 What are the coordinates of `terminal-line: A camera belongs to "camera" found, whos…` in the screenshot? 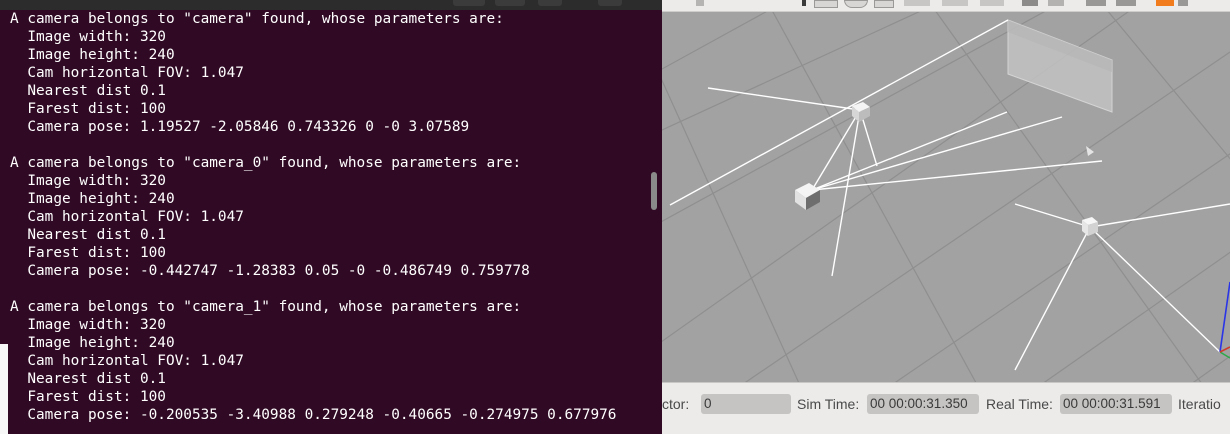 It's located at (257, 19).